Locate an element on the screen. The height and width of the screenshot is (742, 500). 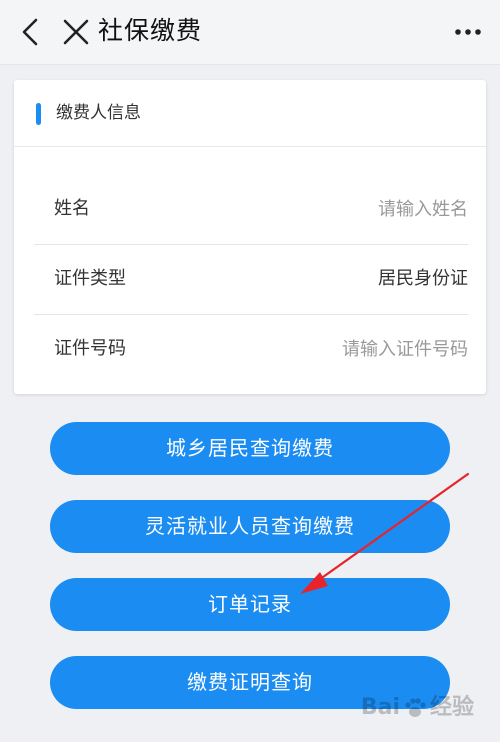
more-options-button is located at coordinates (468, 32).